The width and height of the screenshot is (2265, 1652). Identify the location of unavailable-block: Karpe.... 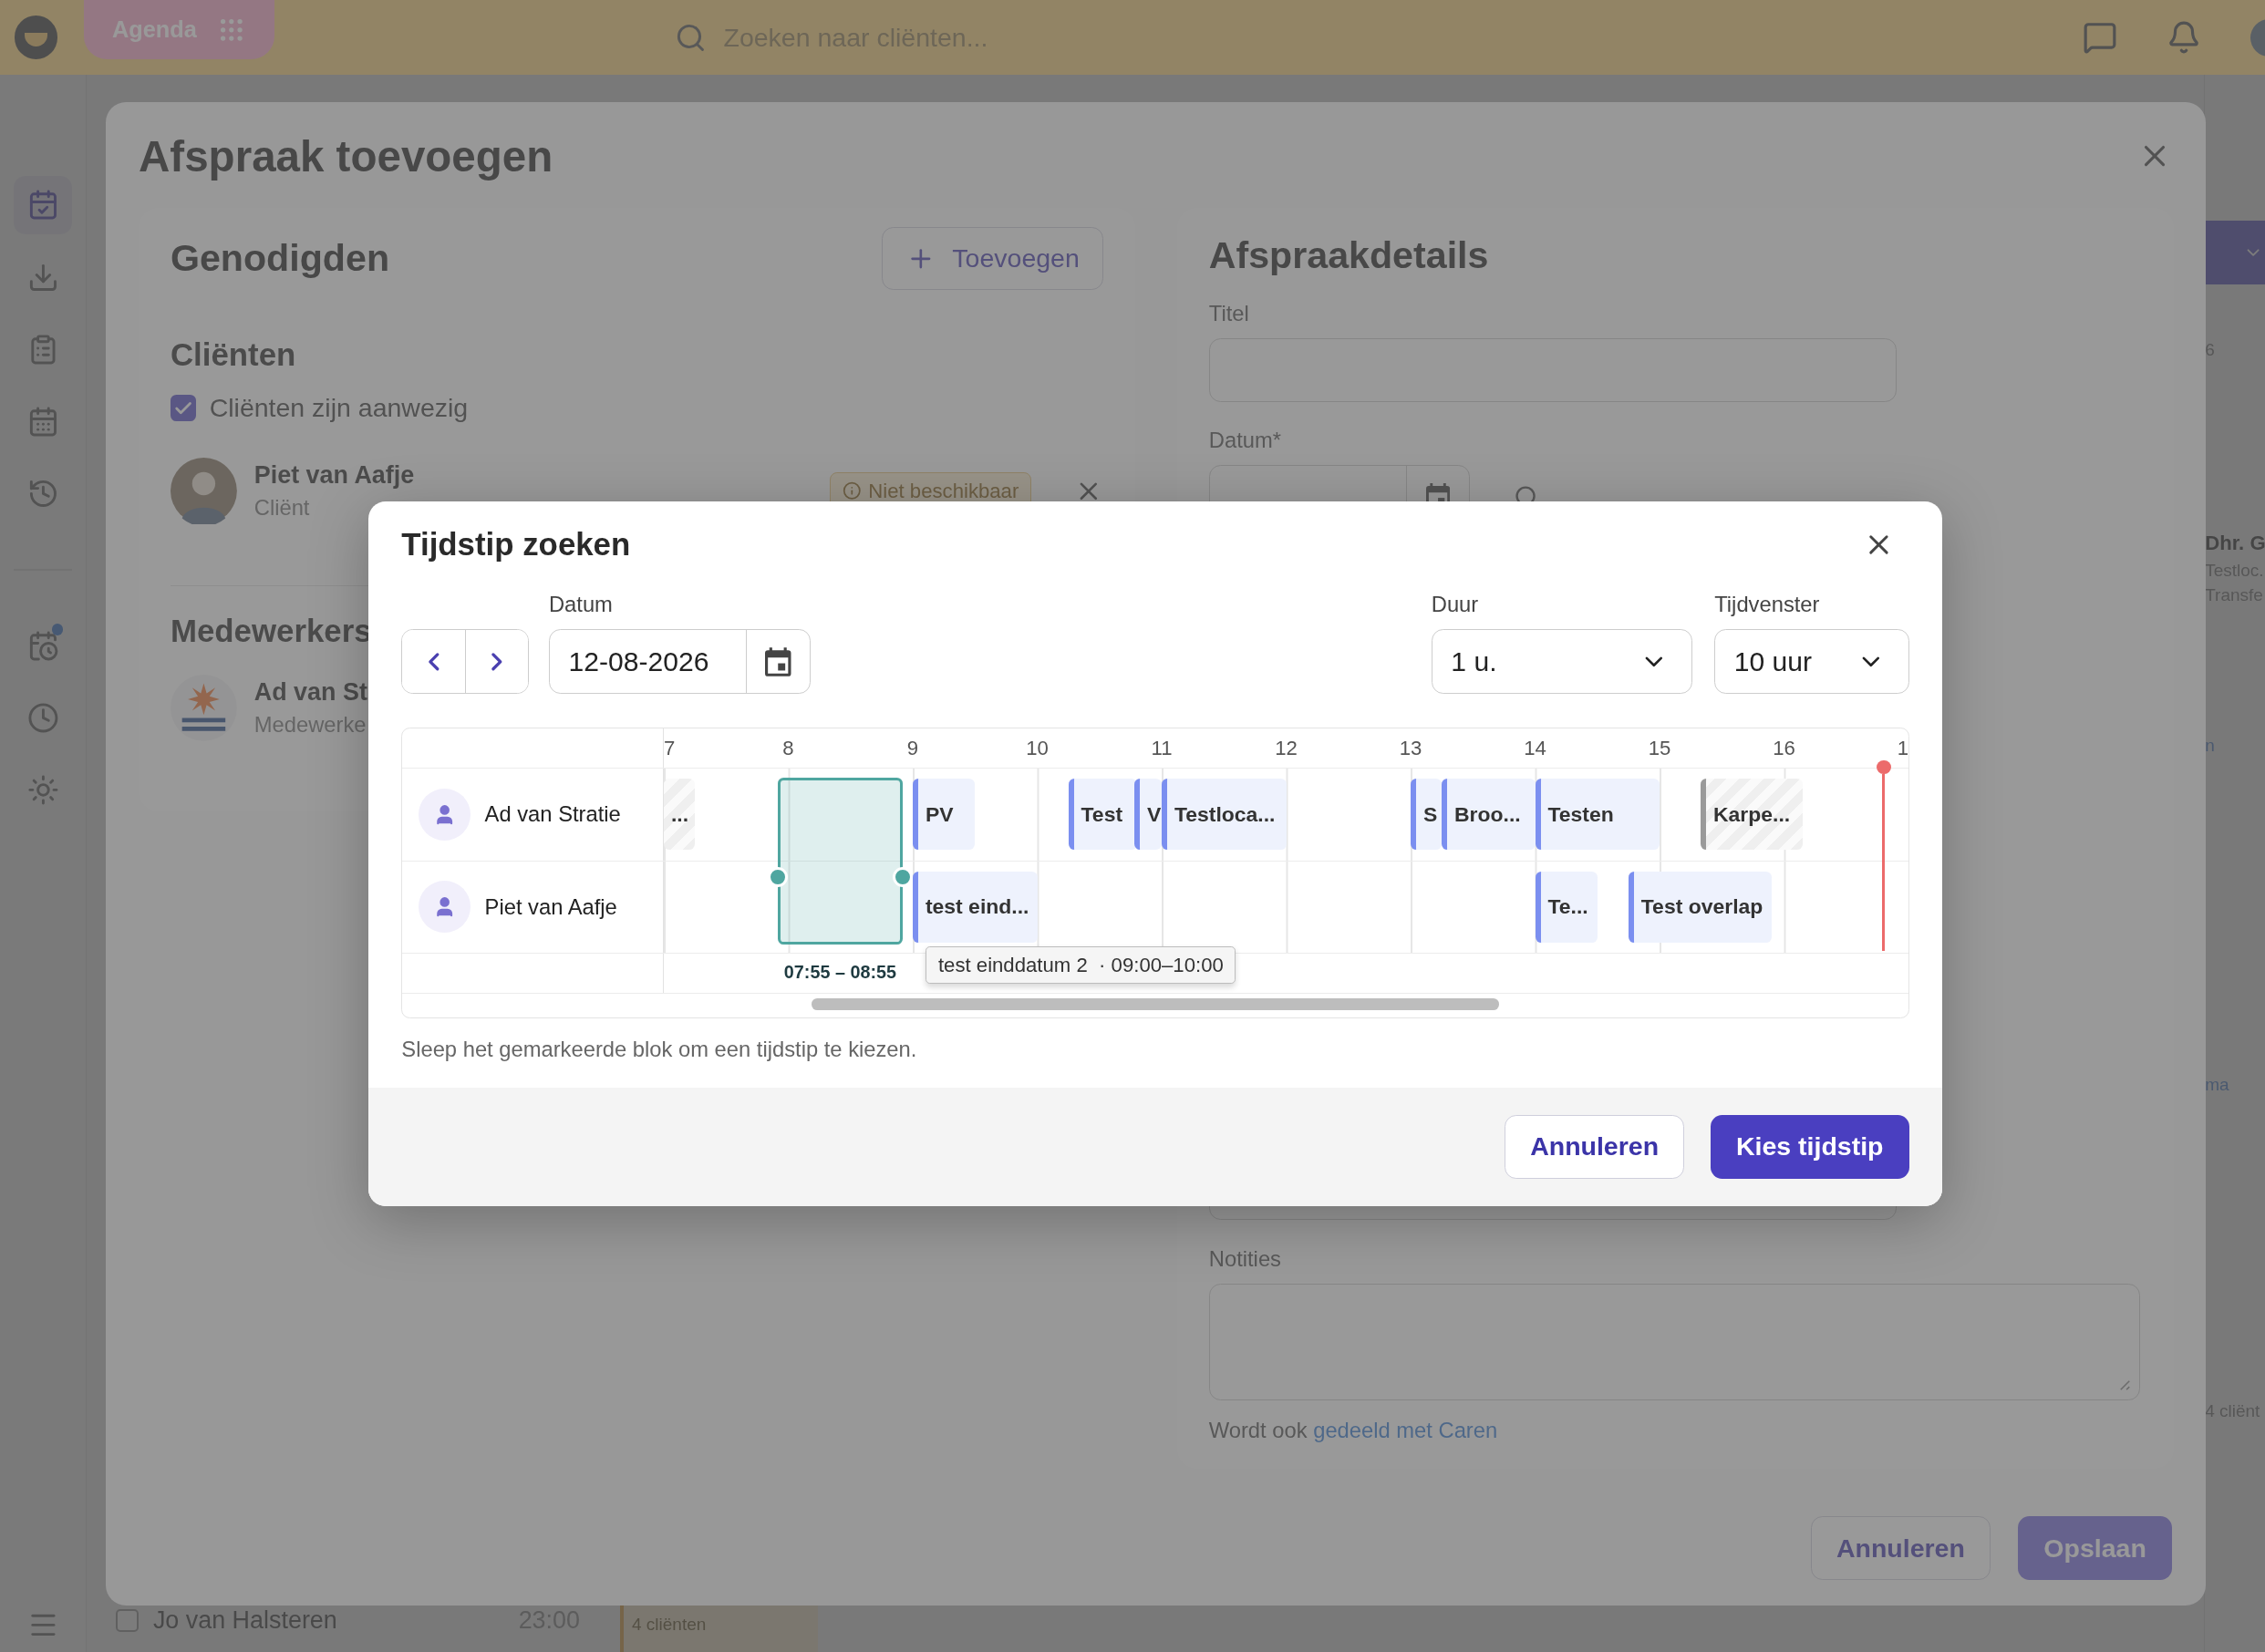
(1752, 815).